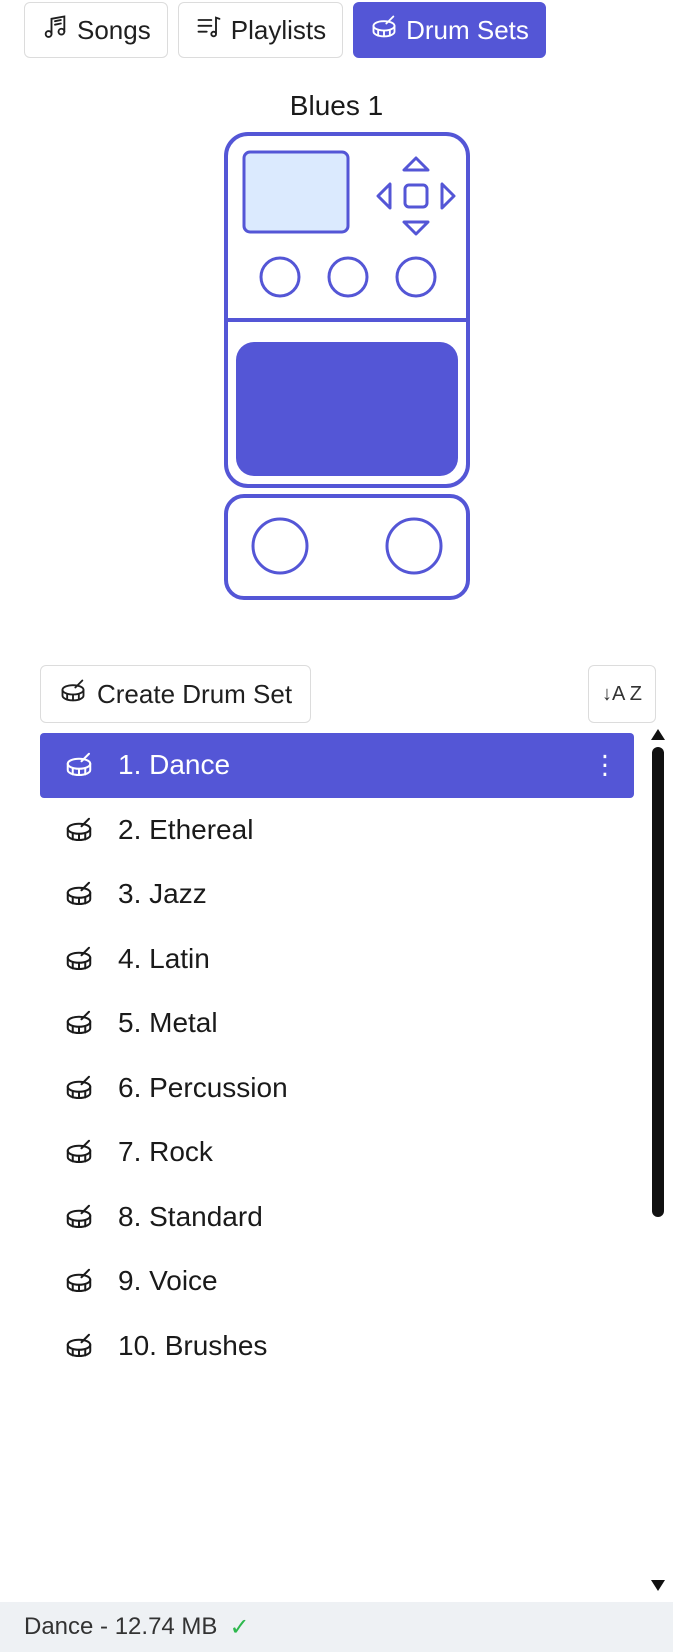  What do you see at coordinates (337, 765) in the screenshot?
I see `list-item: 1. Dance ⋮` at bounding box center [337, 765].